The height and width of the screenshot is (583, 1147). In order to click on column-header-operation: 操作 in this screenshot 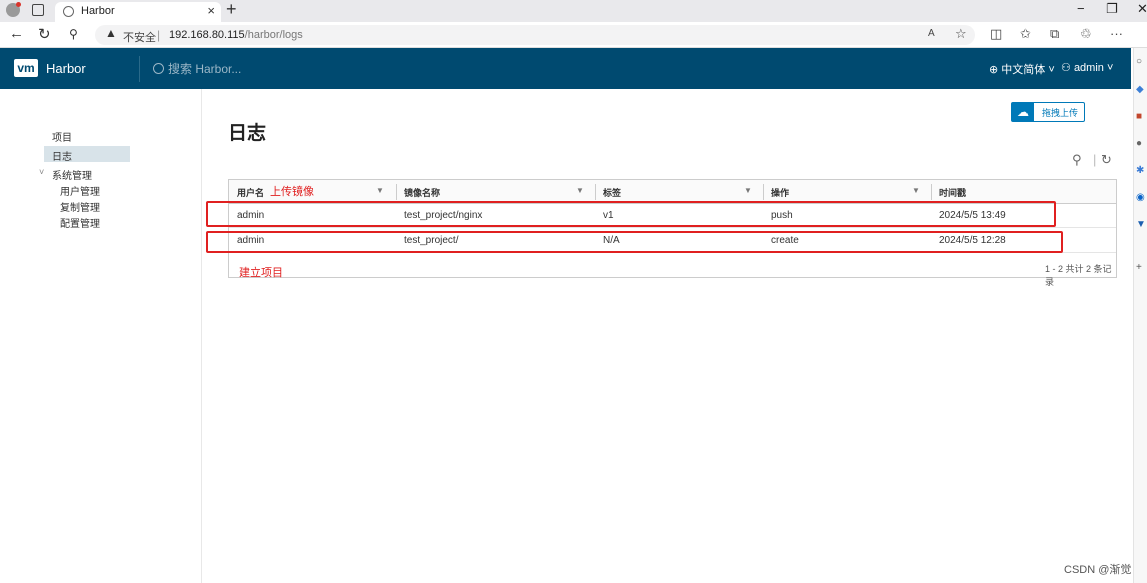, I will do `click(780, 192)`.